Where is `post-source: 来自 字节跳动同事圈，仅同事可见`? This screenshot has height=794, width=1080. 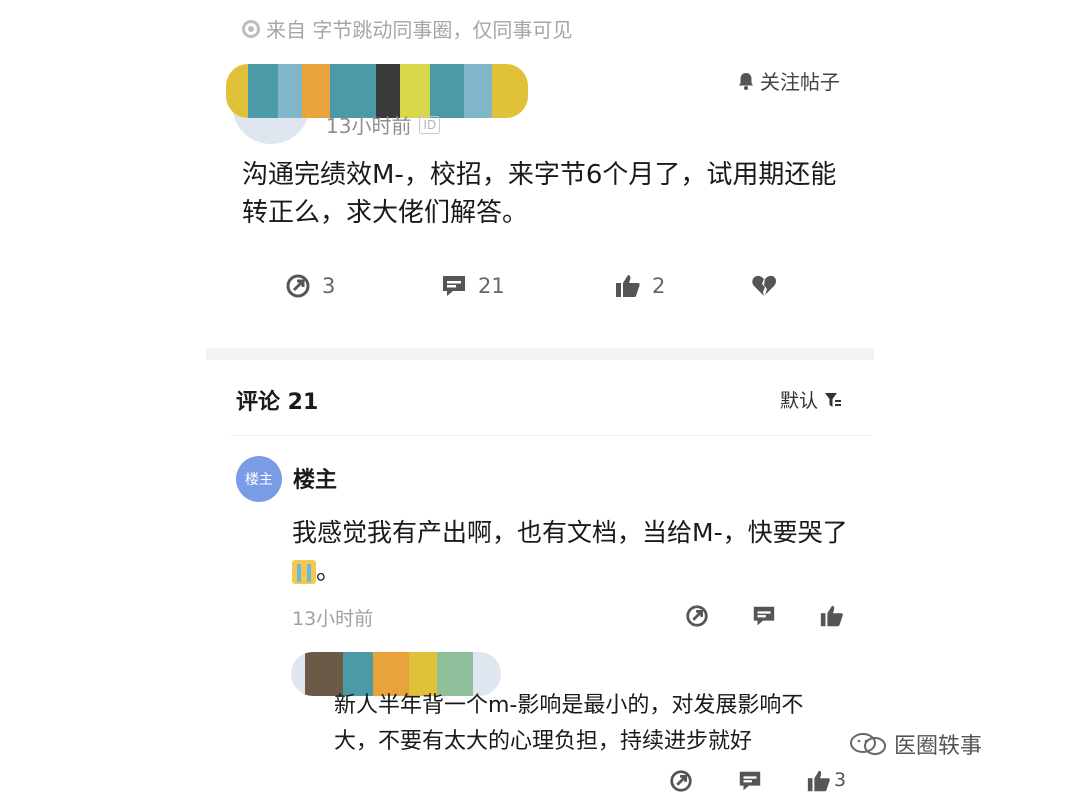
post-source: 来自 字节跳动同事圈，仅同事可见 is located at coordinates (407, 28).